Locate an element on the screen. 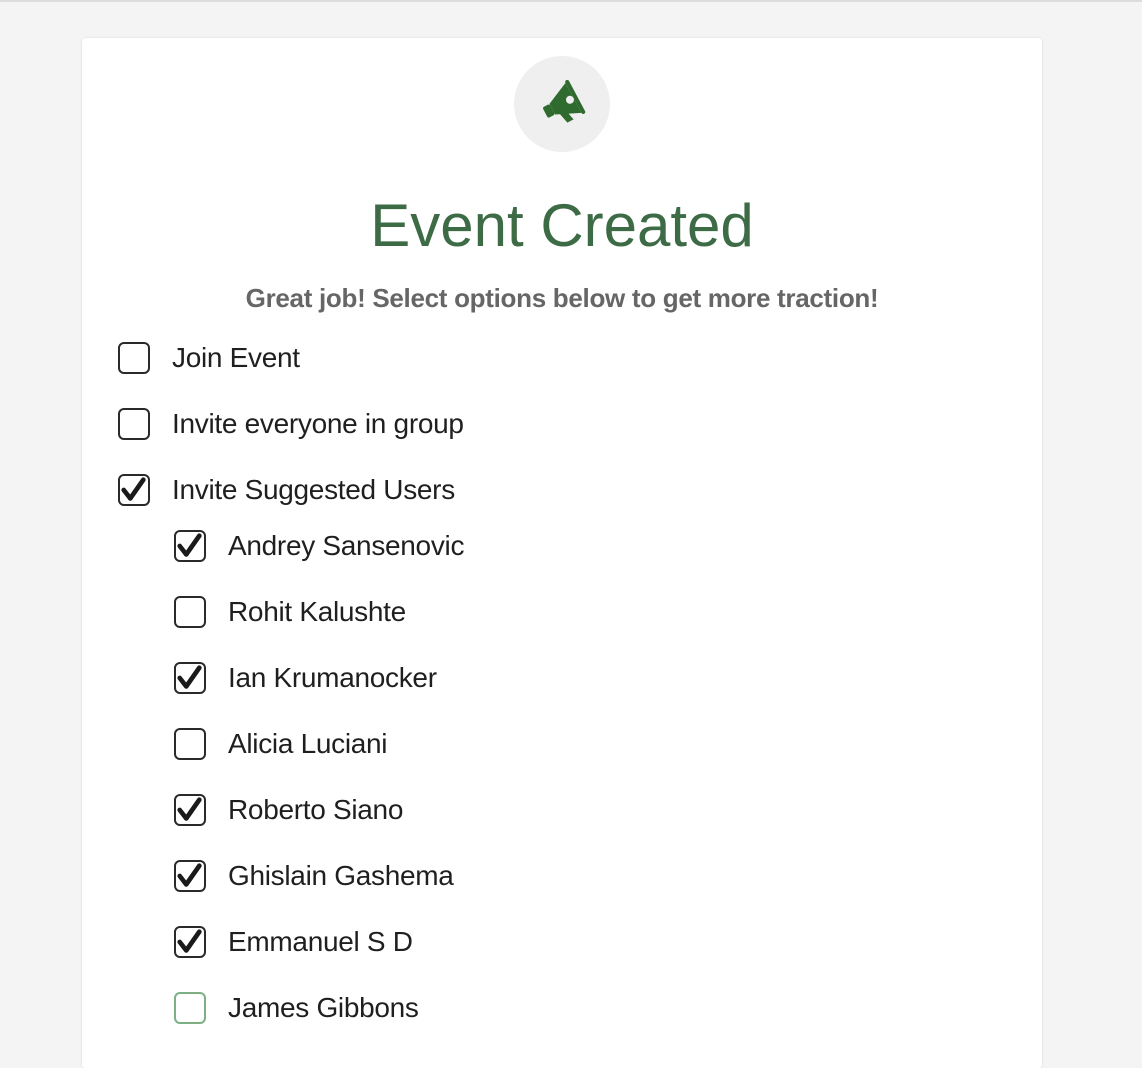 The image size is (1142, 1068). suggested-user-option: James Gibbons is located at coordinates (296, 1008).